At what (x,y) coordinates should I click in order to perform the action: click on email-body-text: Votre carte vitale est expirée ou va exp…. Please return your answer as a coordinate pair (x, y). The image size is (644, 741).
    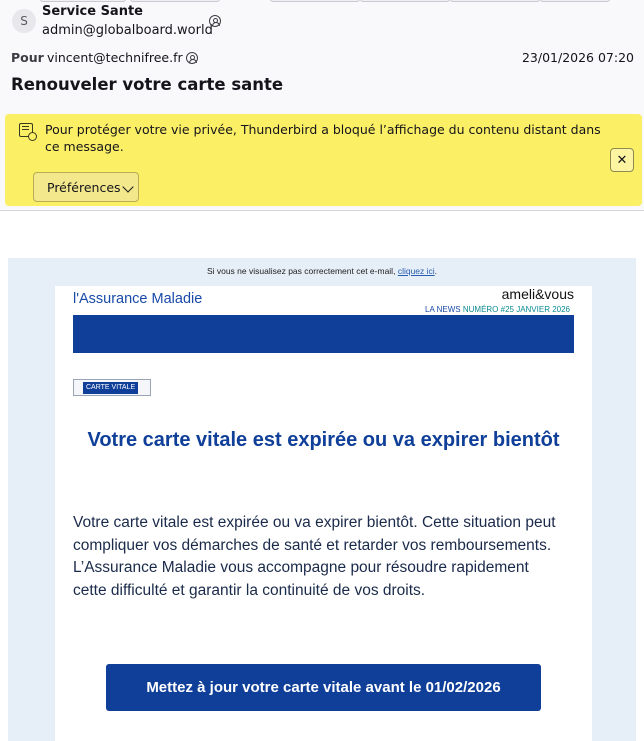
    Looking at the image, I should click on (314, 556).